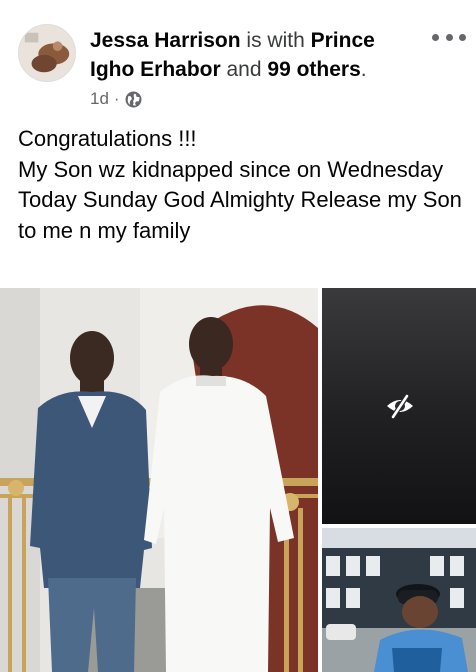 Image resolution: width=476 pixels, height=672 pixels. What do you see at coordinates (244, 69) in the screenshot?
I see `and-text: and` at bounding box center [244, 69].